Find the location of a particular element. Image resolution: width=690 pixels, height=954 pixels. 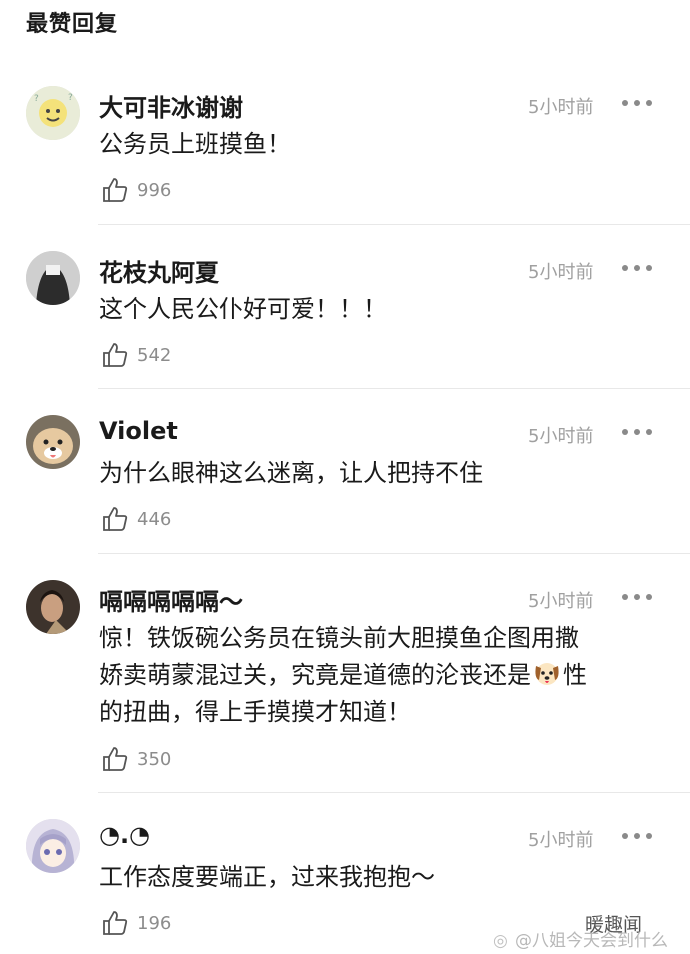

comment-text: 为什么眼神这么迷离，让人把持不住 is located at coordinates (291, 473).